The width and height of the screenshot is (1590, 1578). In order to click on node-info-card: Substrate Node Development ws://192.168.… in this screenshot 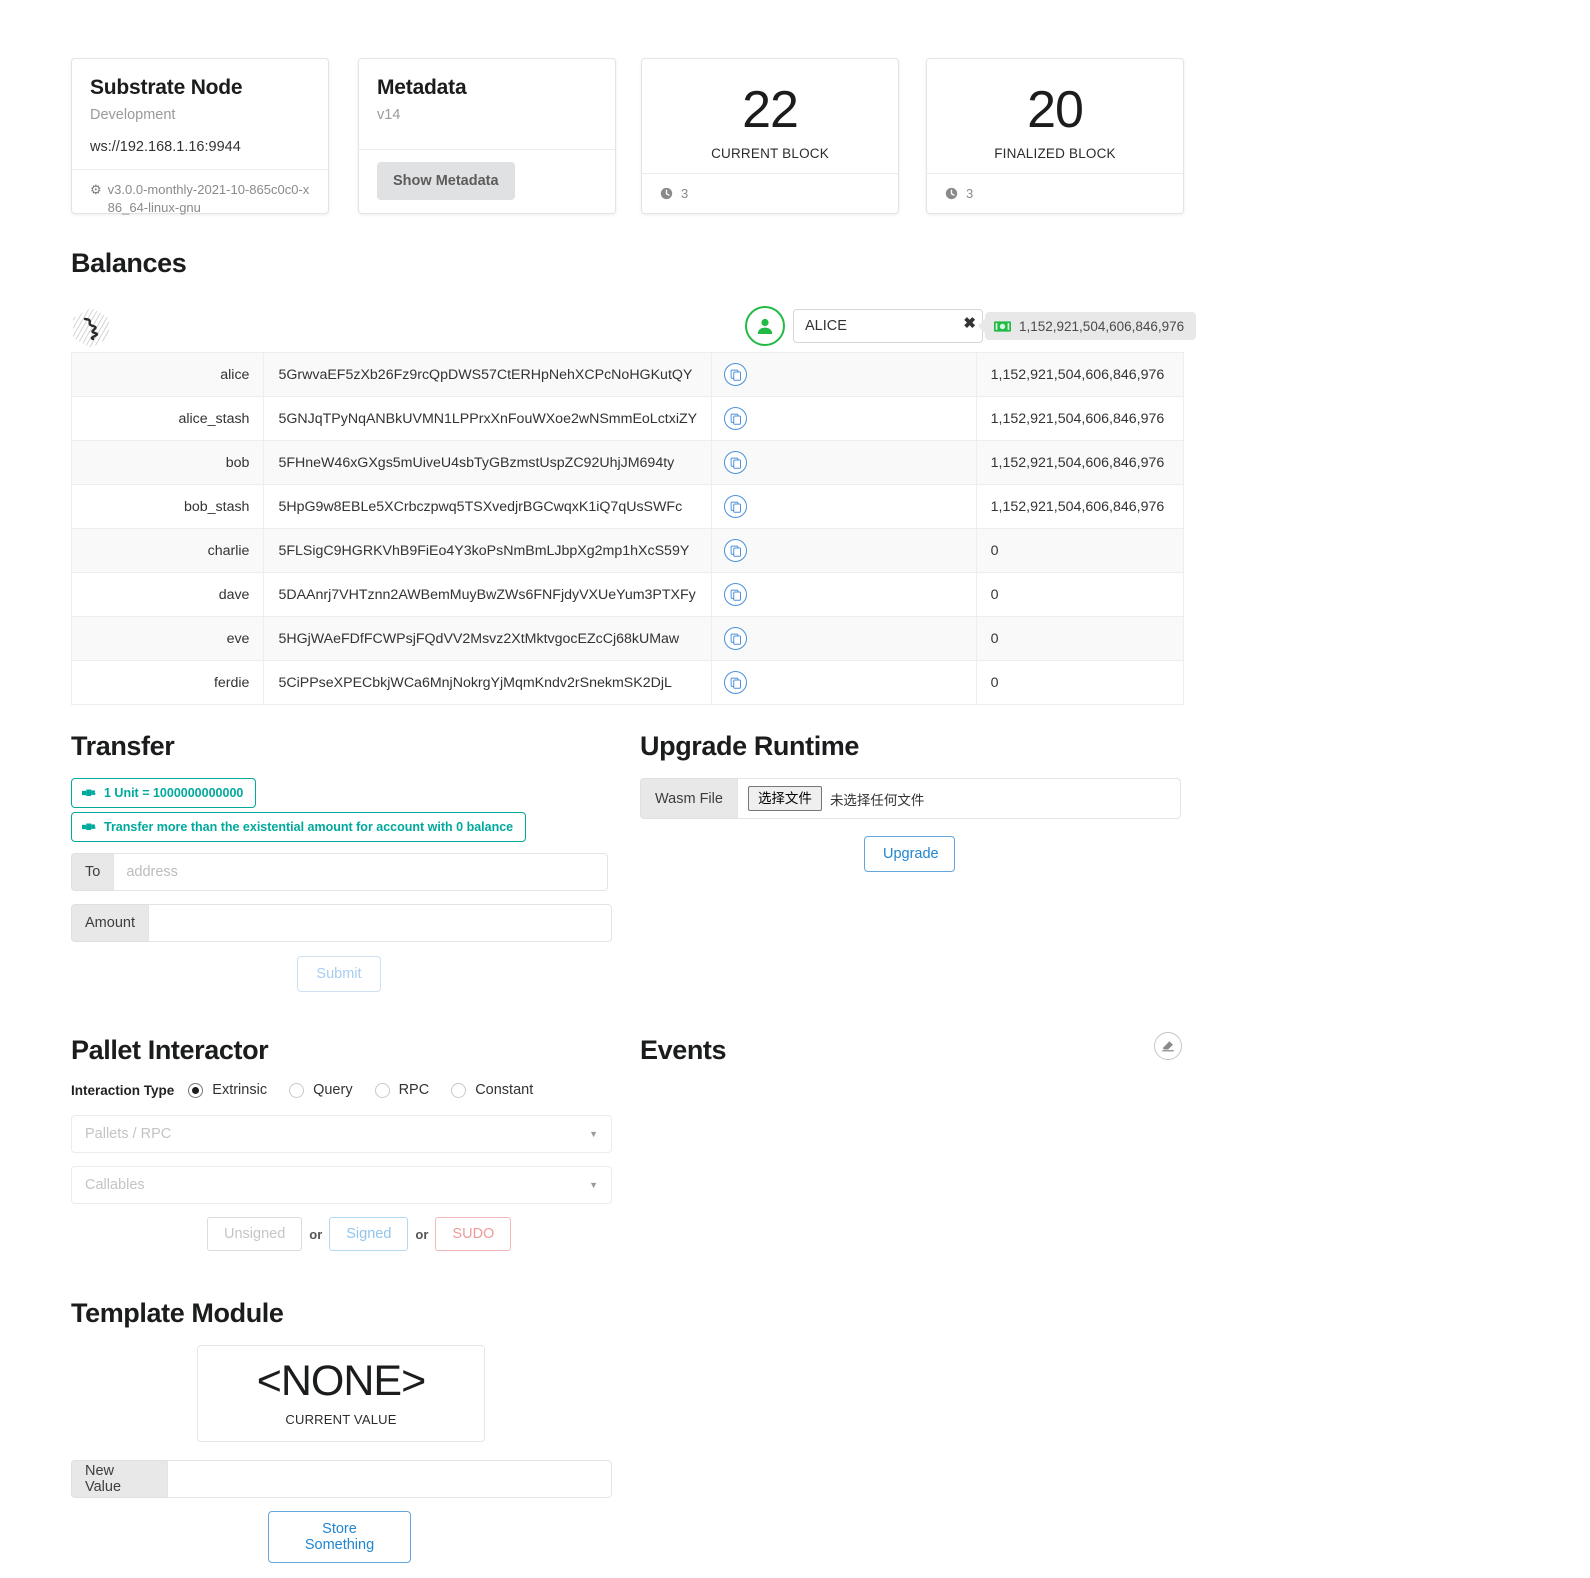, I will do `click(200, 136)`.